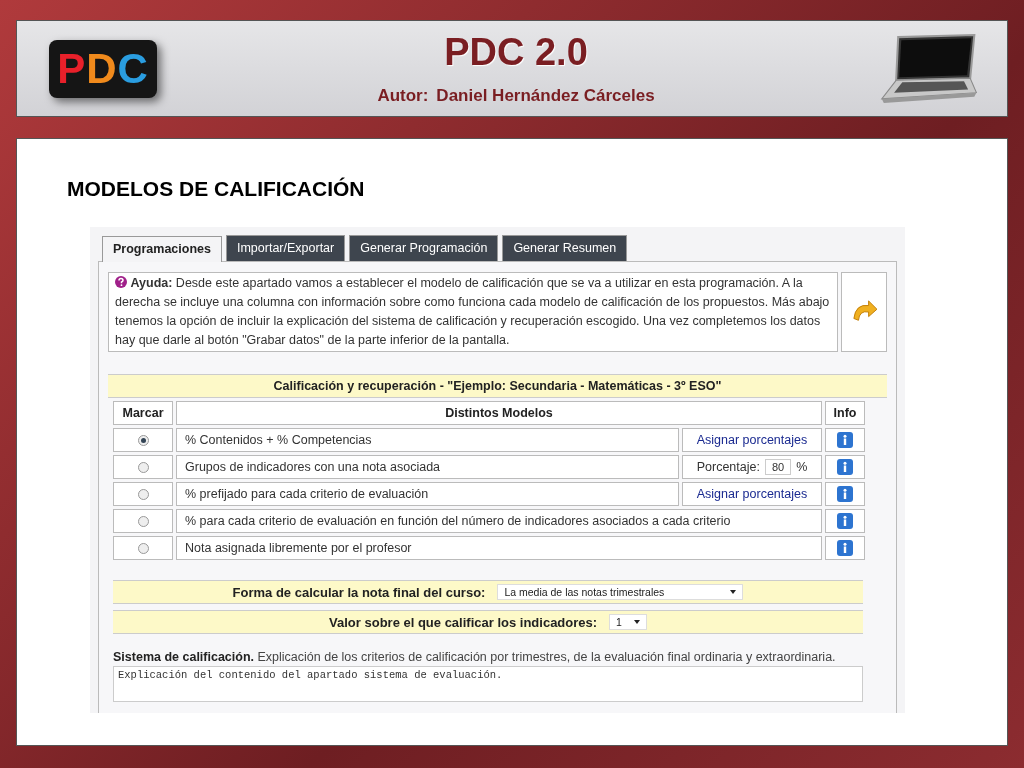 This screenshot has width=1024, height=768. I want to click on final-grade-label: Forma de calcular la nota final del curso:, so click(359, 592).